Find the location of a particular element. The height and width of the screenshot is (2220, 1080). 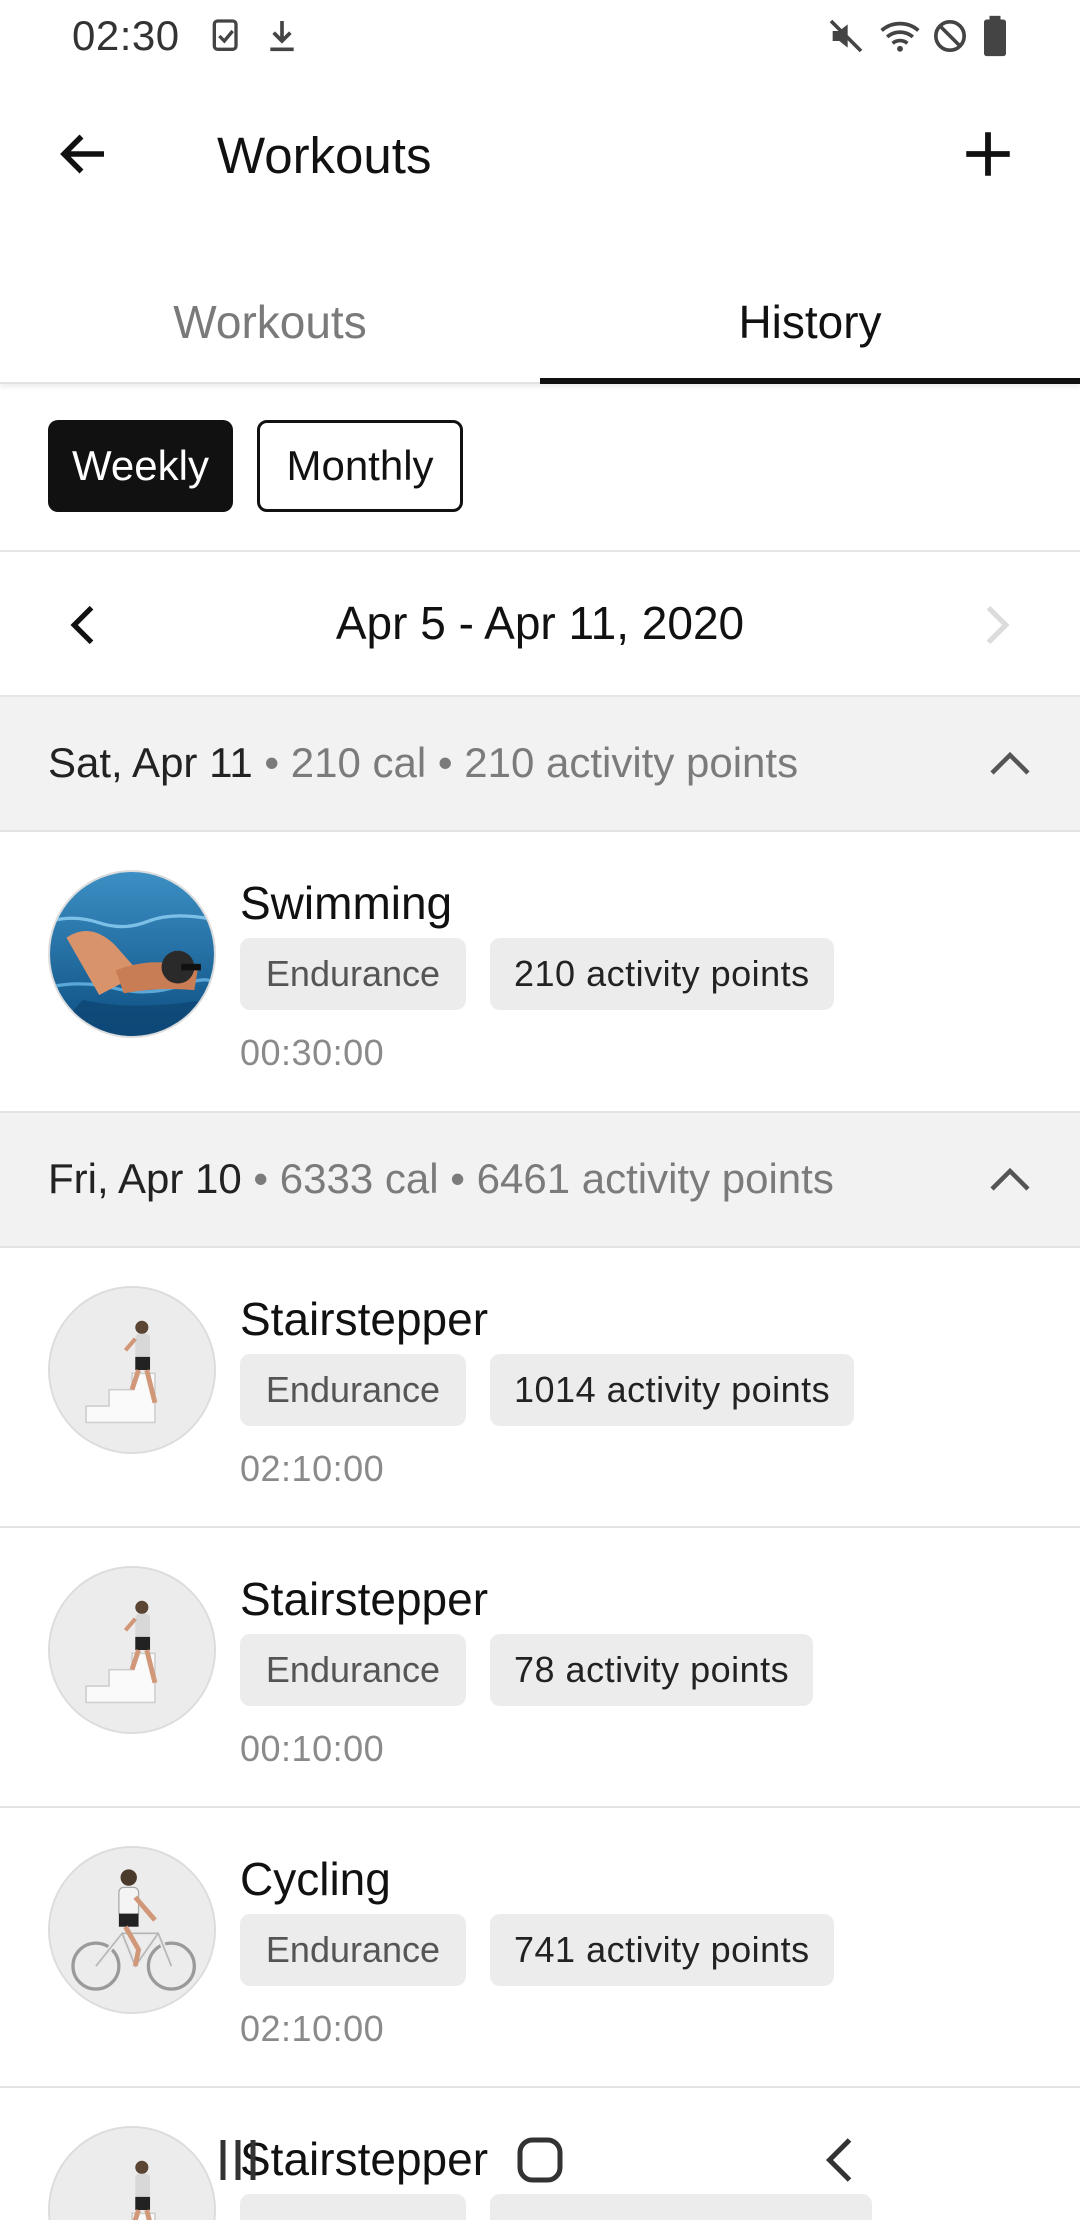

add-workout-button is located at coordinates (988, 154).